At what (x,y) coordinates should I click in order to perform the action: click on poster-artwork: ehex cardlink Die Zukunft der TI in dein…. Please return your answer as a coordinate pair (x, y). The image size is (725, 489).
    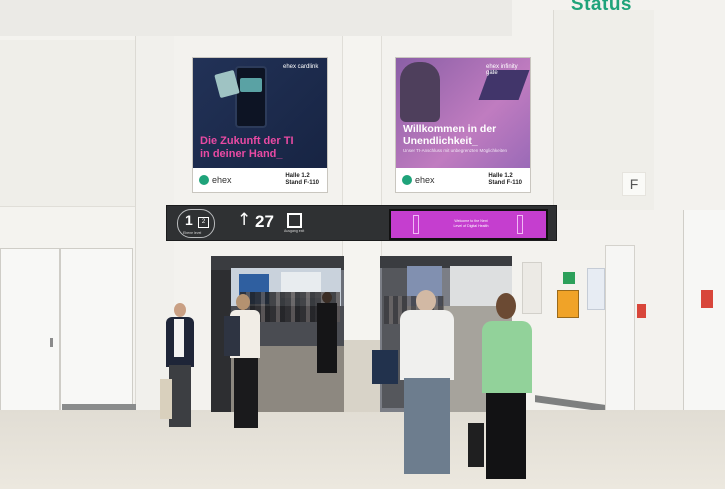
    Looking at the image, I should click on (260, 113).